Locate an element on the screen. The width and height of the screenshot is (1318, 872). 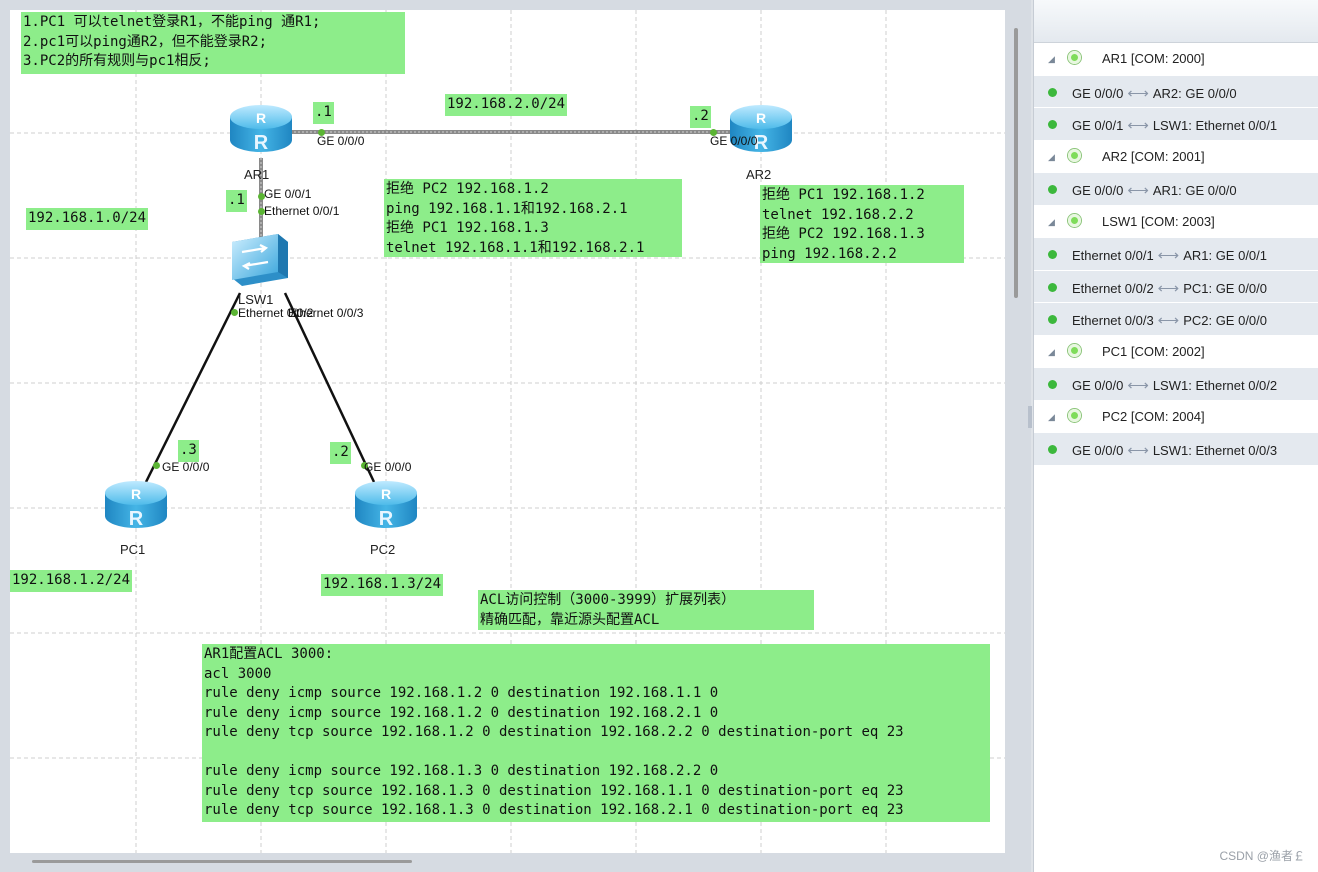
link-row: GE 0/0/0 ⟷ LSW1: Ethernet 0/0/2 is located at coordinates (1176, 384).